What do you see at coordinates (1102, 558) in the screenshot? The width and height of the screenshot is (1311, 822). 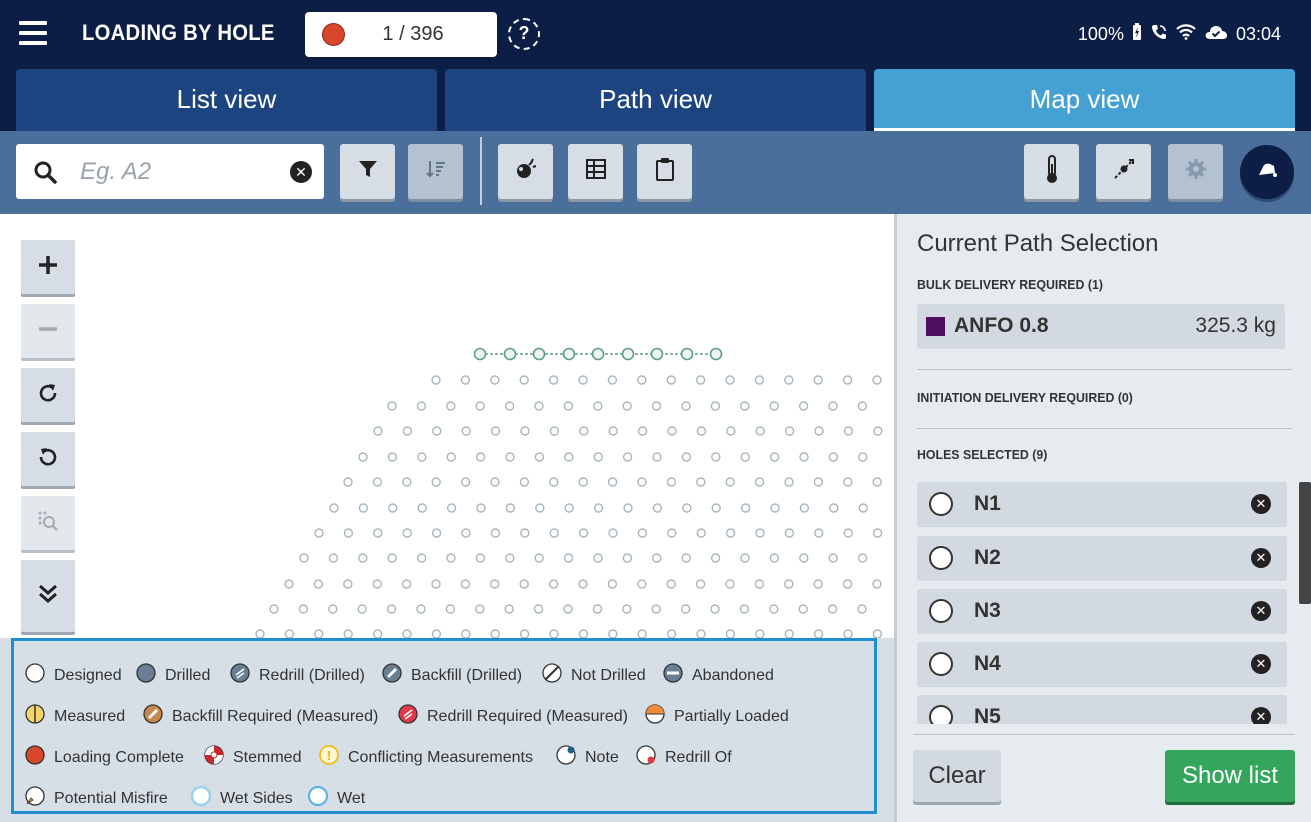 I see `hole-row: N2 ✕` at bounding box center [1102, 558].